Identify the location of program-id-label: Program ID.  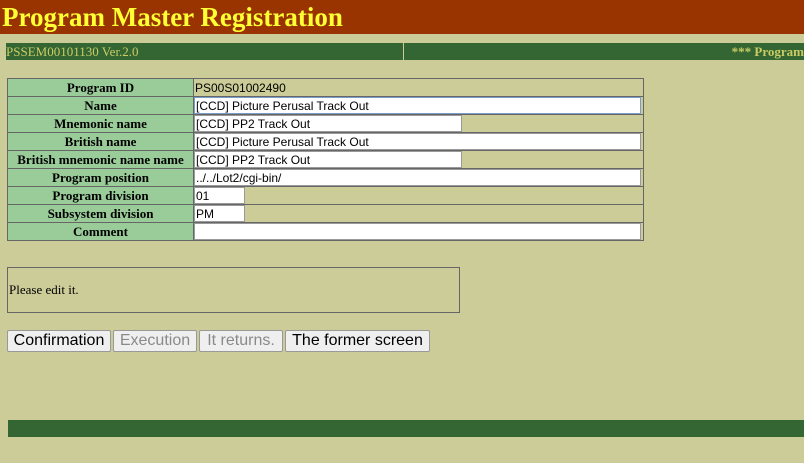
(100, 87).